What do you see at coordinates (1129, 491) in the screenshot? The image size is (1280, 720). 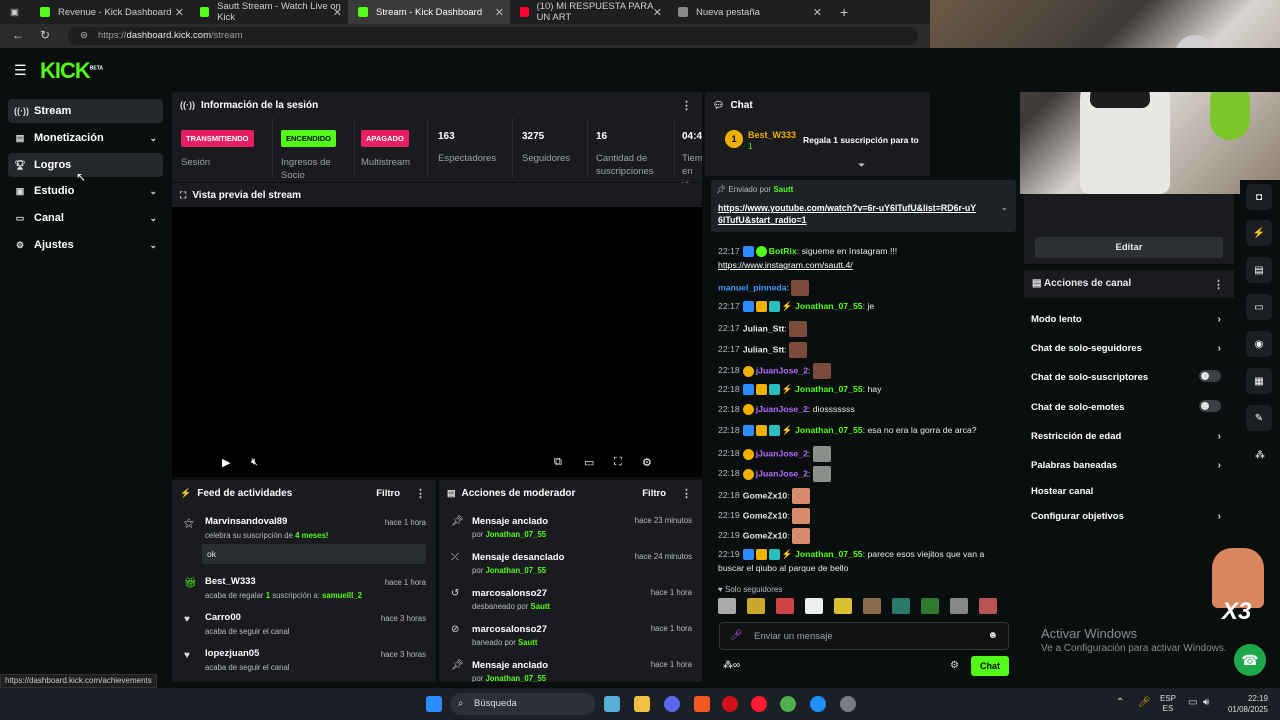 I see `action-host-channel: Hostear canal` at bounding box center [1129, 491].